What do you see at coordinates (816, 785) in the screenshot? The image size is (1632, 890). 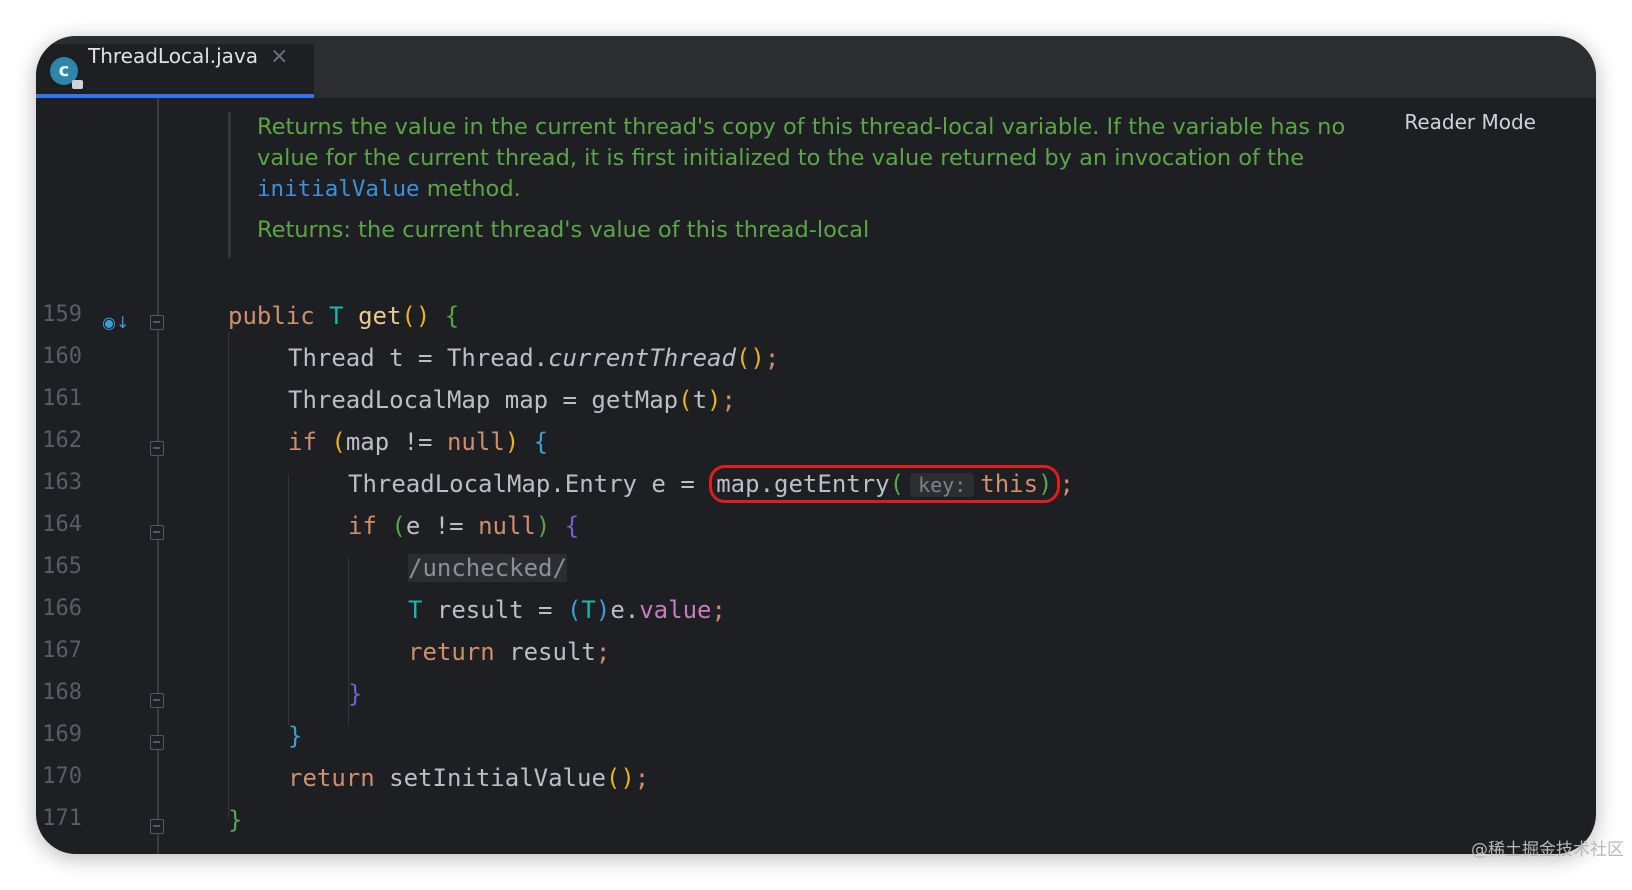 I see `code-line-170: 170 return setInitialValue();` at bounding box center [816, 785].